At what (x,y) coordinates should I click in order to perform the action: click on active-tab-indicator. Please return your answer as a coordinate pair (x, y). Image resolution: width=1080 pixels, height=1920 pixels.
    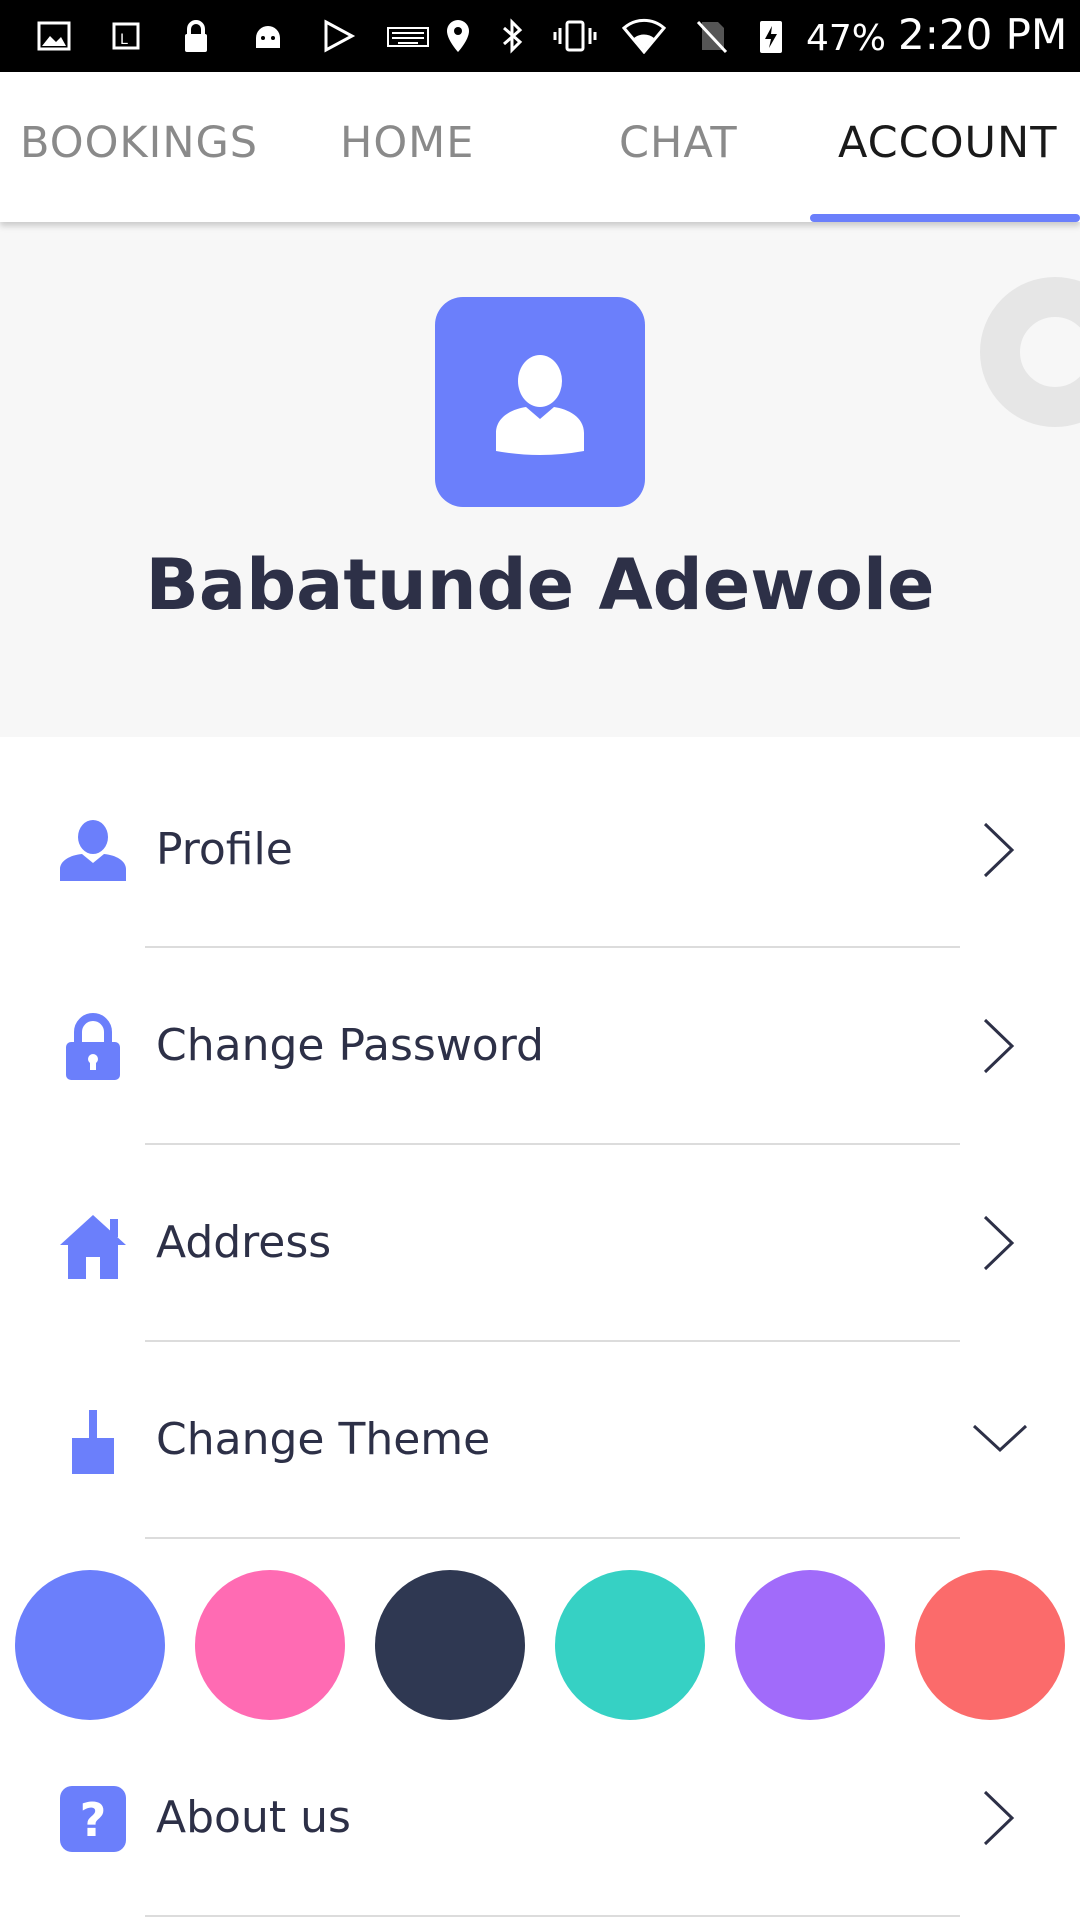
    Looking at the image, I should click on (945, 218).